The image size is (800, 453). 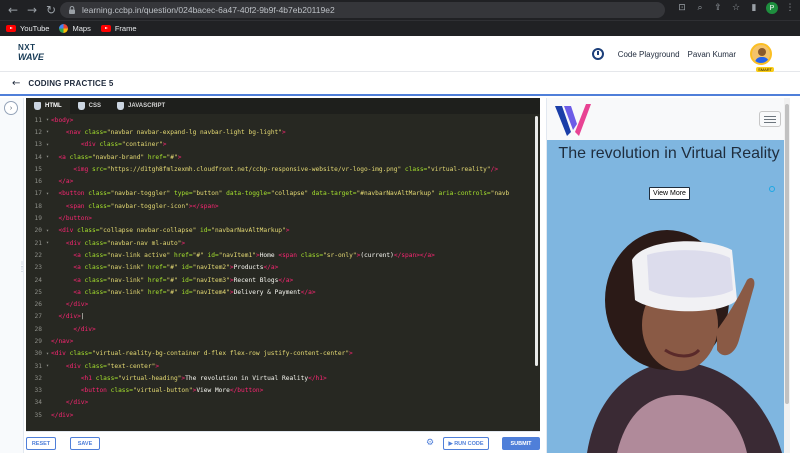 I want to click on code-line: 27 </div> |, so click(x=283, y=317).